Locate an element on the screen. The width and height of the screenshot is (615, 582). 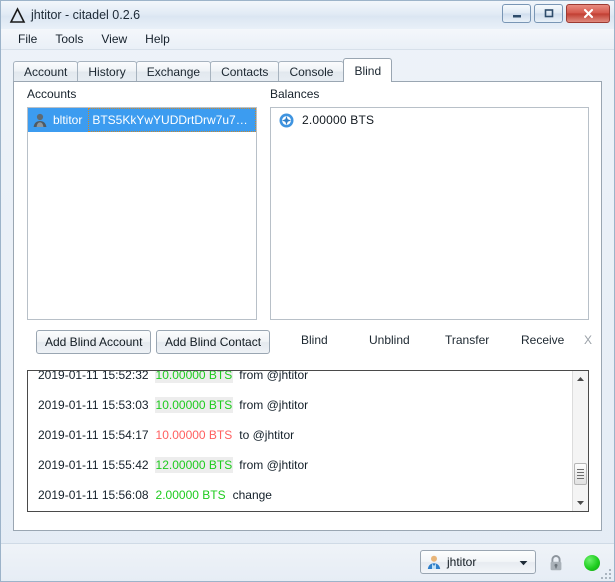
menu-item-file: File is located at coordinates (27, 39).